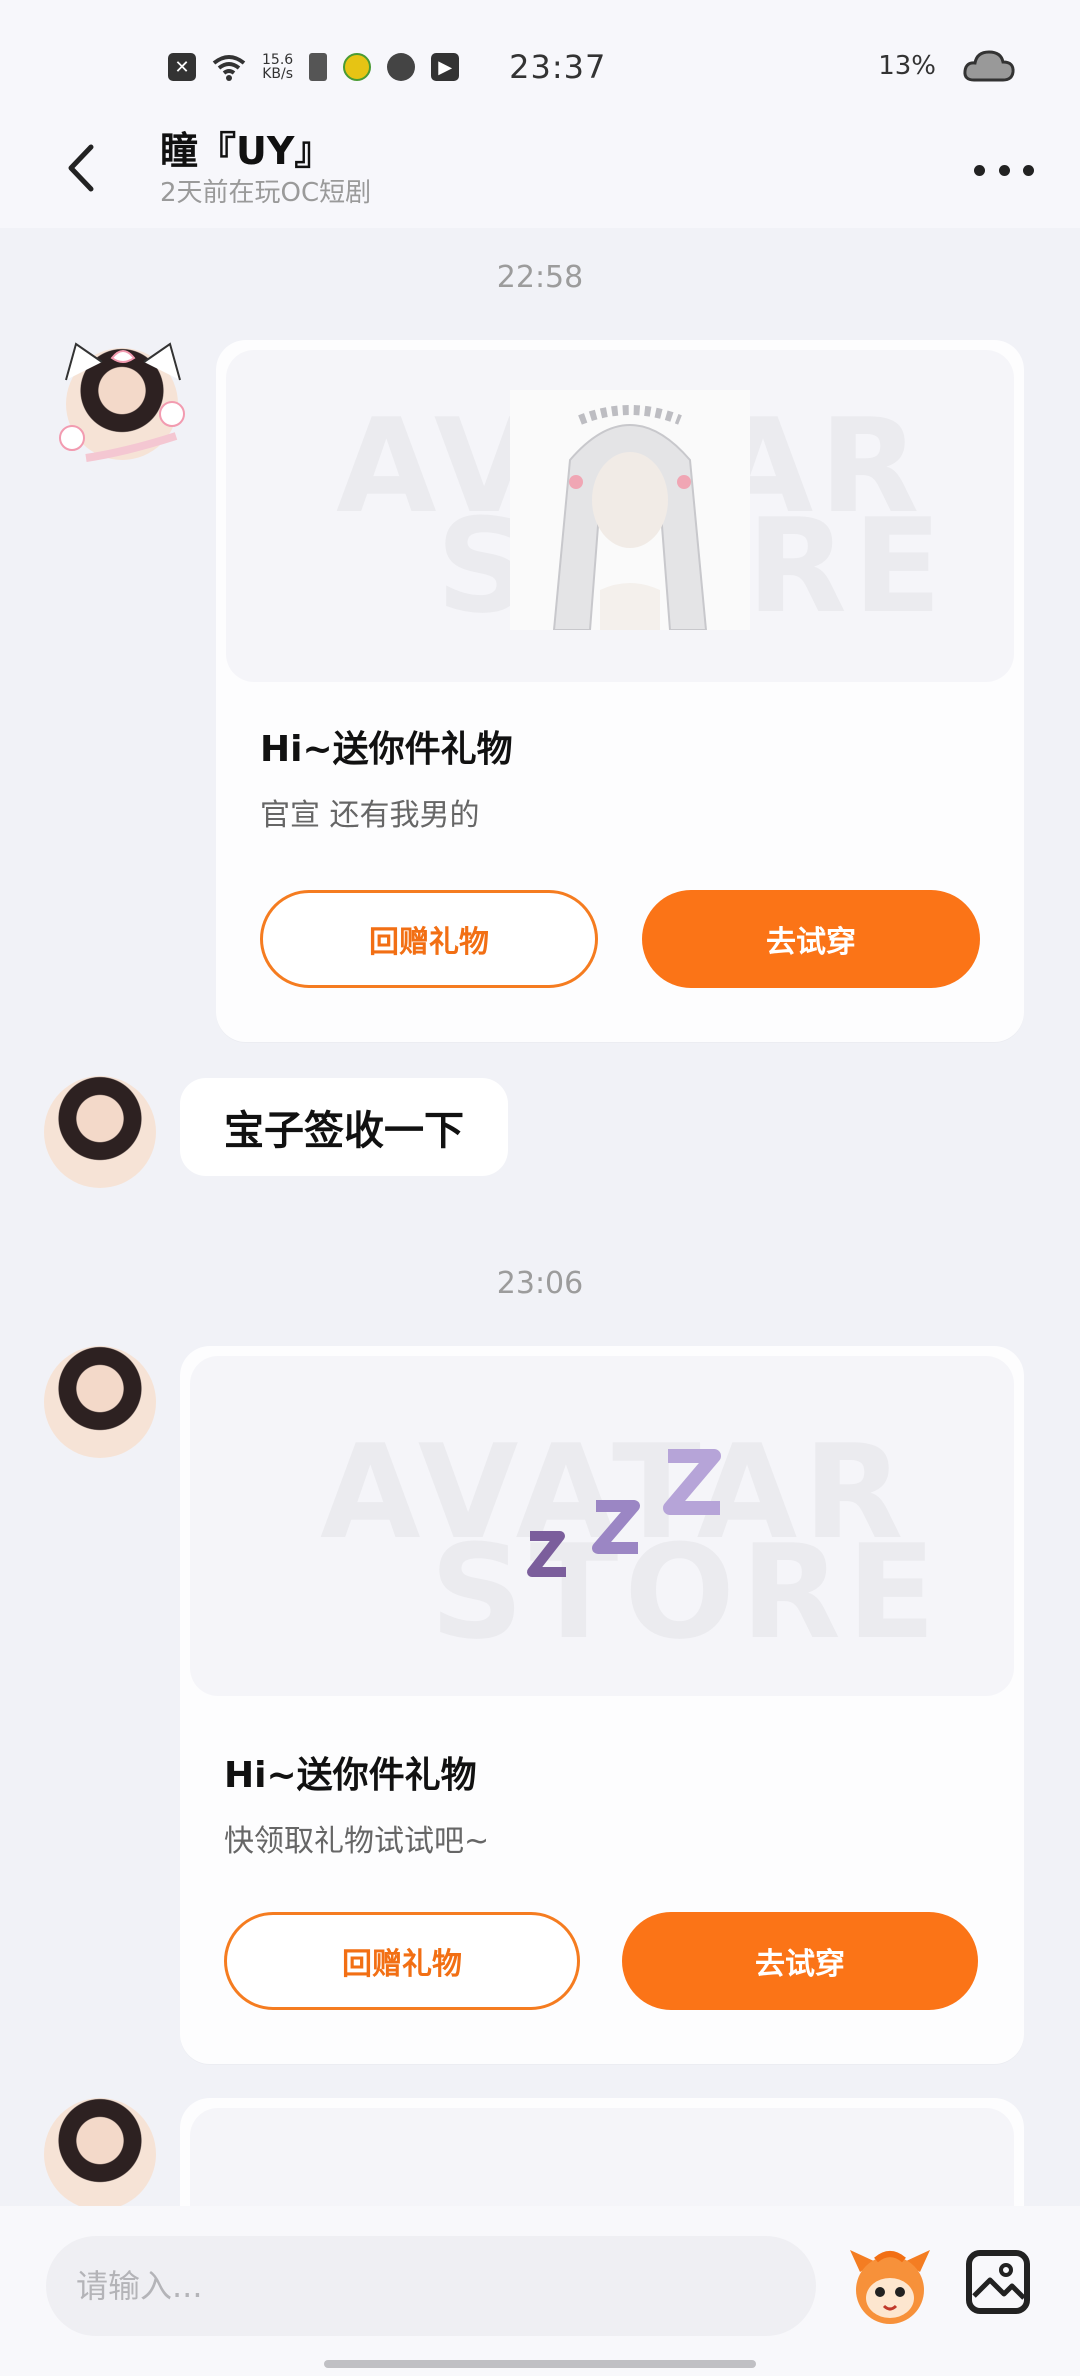  Describe the element at coordinates (318, 67) in the screenshot. I see `battery-icon` at that location.